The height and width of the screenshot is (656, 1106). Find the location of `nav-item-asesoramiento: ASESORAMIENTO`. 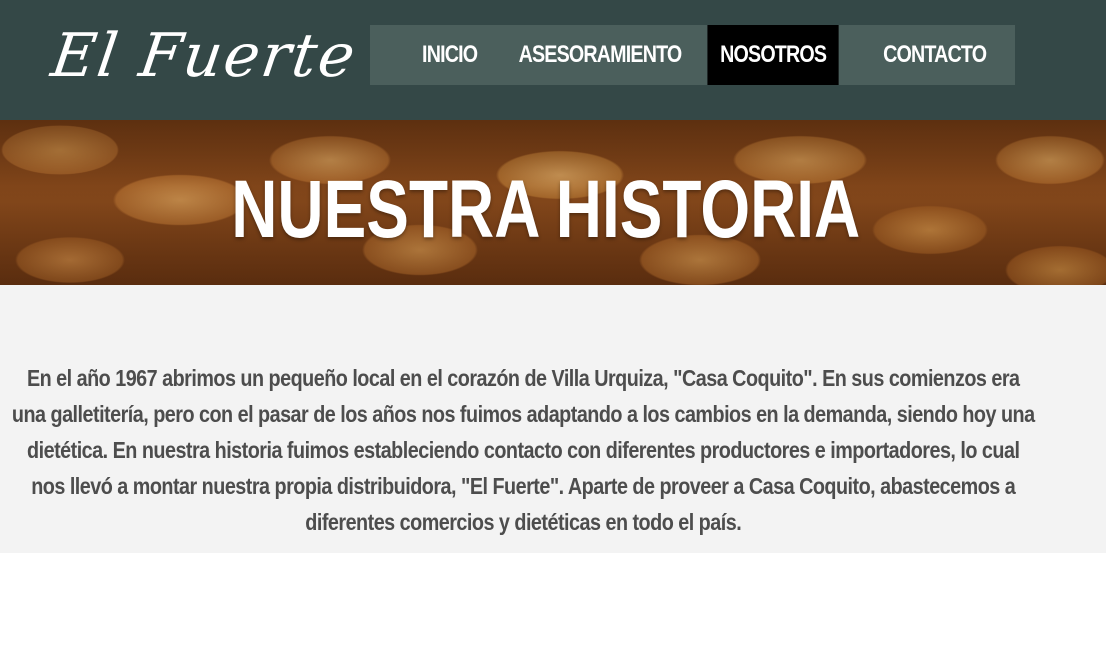

nav-item-asesoramiento: ASESORAMIENTO is located at coordinates (601, 55).